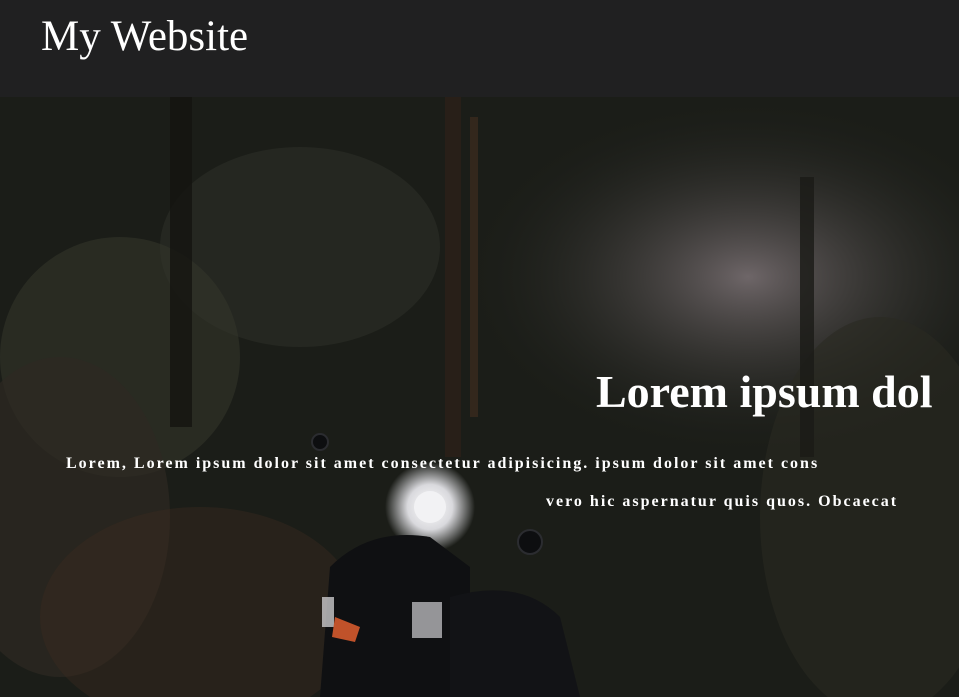 The width and height of the screenshot is (959, 697). Describe the element at coordinates (144, 36) in the screenshot. I see `site-brand-link: My Website` at that location.